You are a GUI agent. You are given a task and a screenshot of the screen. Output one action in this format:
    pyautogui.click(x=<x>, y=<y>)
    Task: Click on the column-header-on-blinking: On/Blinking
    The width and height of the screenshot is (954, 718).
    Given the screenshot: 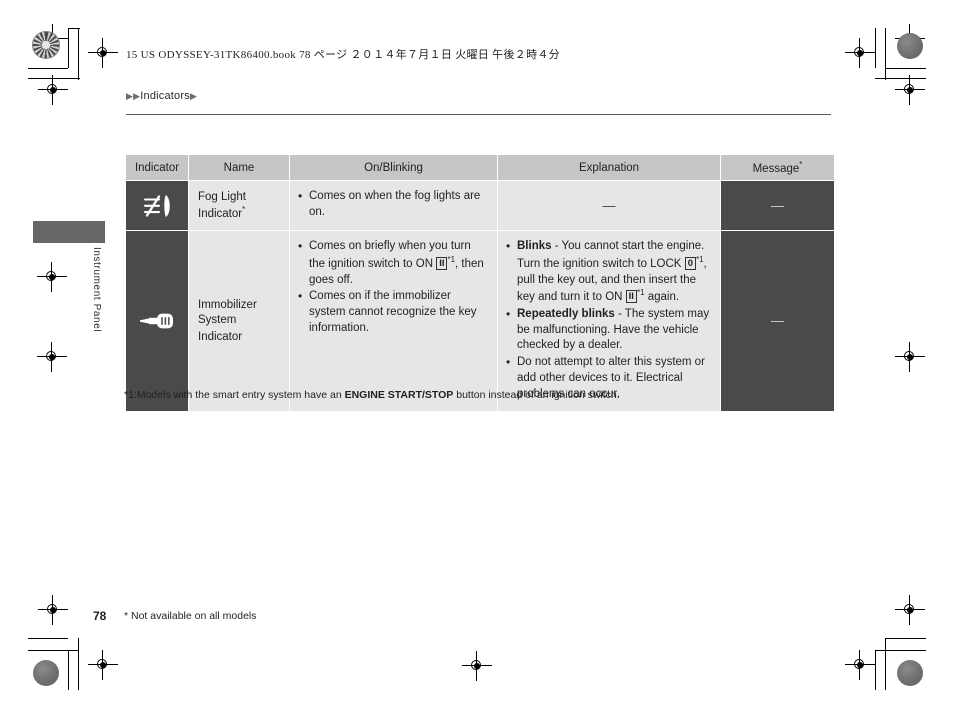 What is the action you would take?
    pyautogui.click(x=393, y=167)
    